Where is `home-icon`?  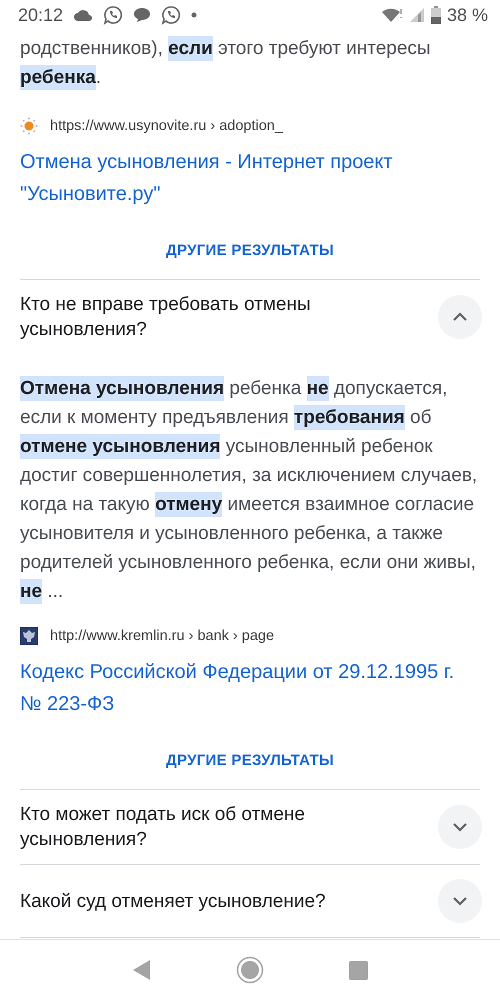
home-icon is located at coordinates (250, 970).